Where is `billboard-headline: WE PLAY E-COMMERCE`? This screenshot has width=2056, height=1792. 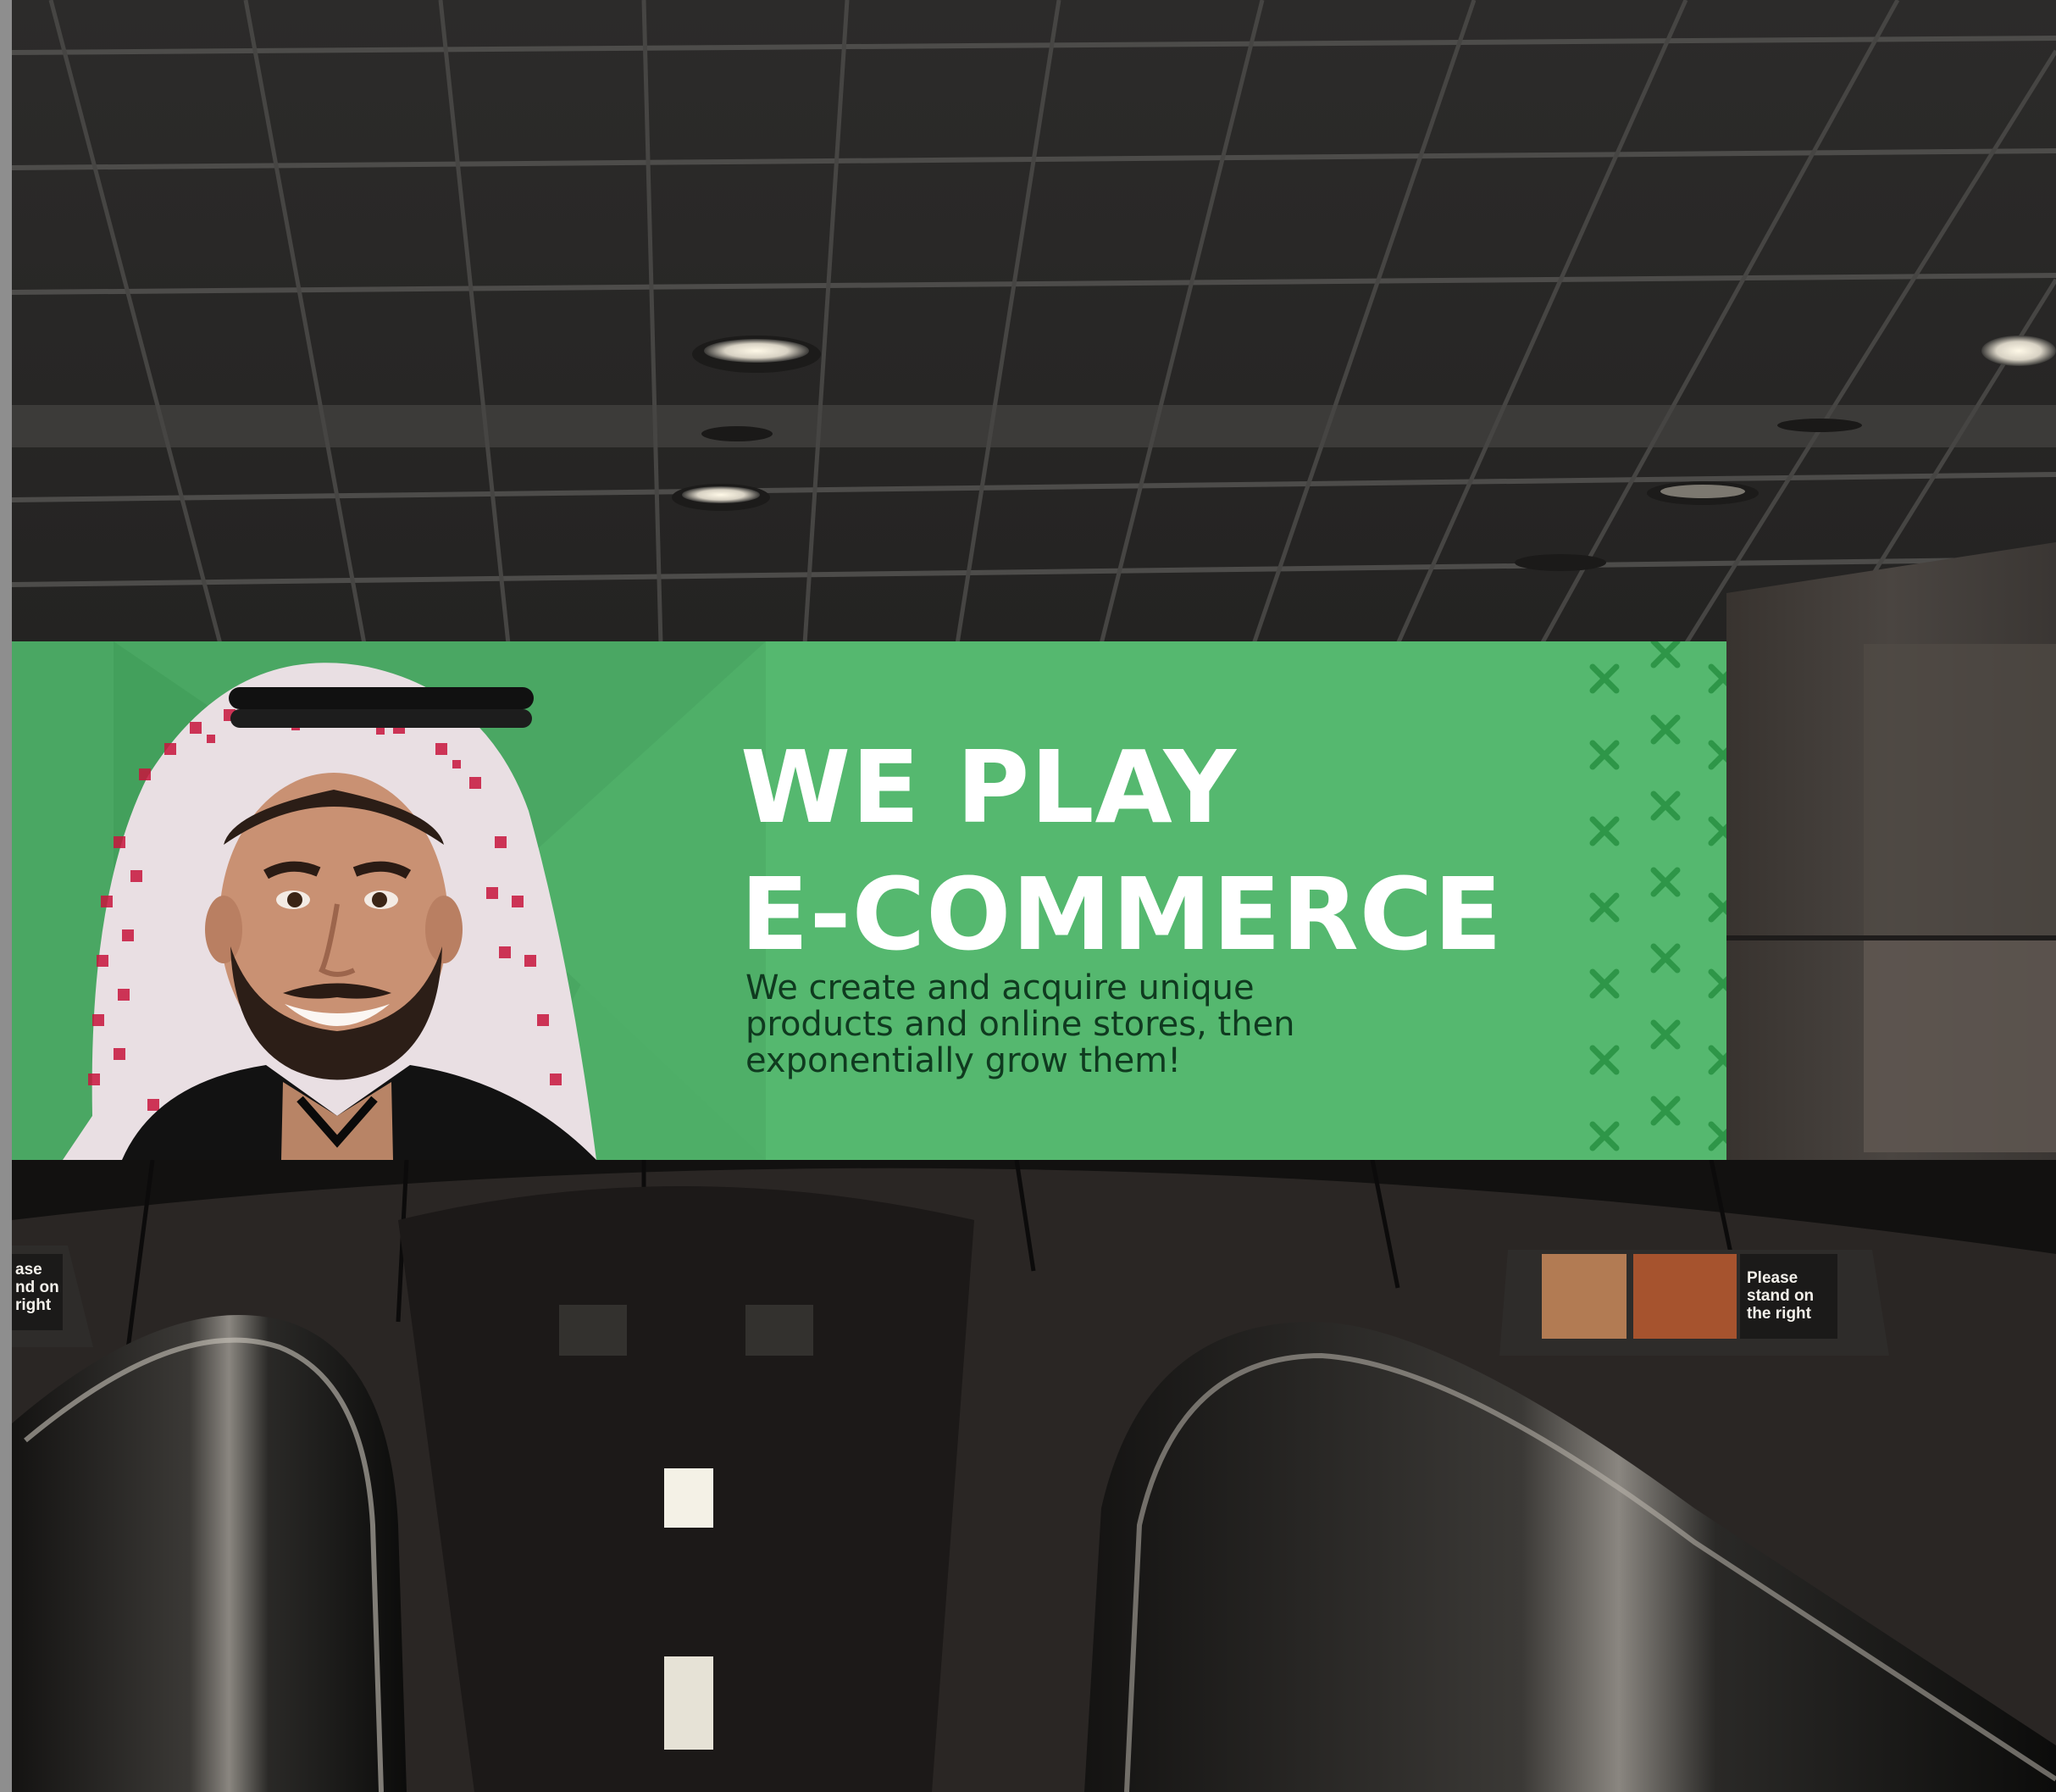
billboard-headline: WE PLAY E-COMMERCE is located at coordinates (1122, 851).